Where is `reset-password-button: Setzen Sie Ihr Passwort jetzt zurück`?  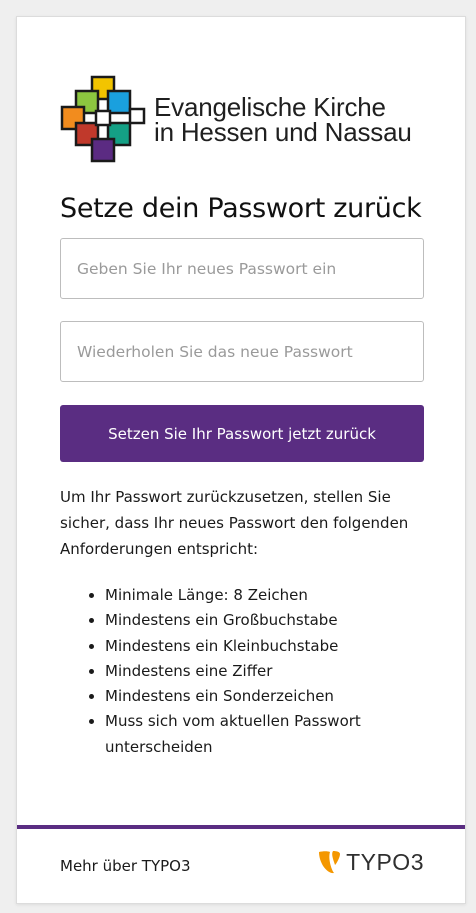 reset-password-button: Setzen Sie Ihr Passwort jetzt zurück is located at coordinates (242, 433).